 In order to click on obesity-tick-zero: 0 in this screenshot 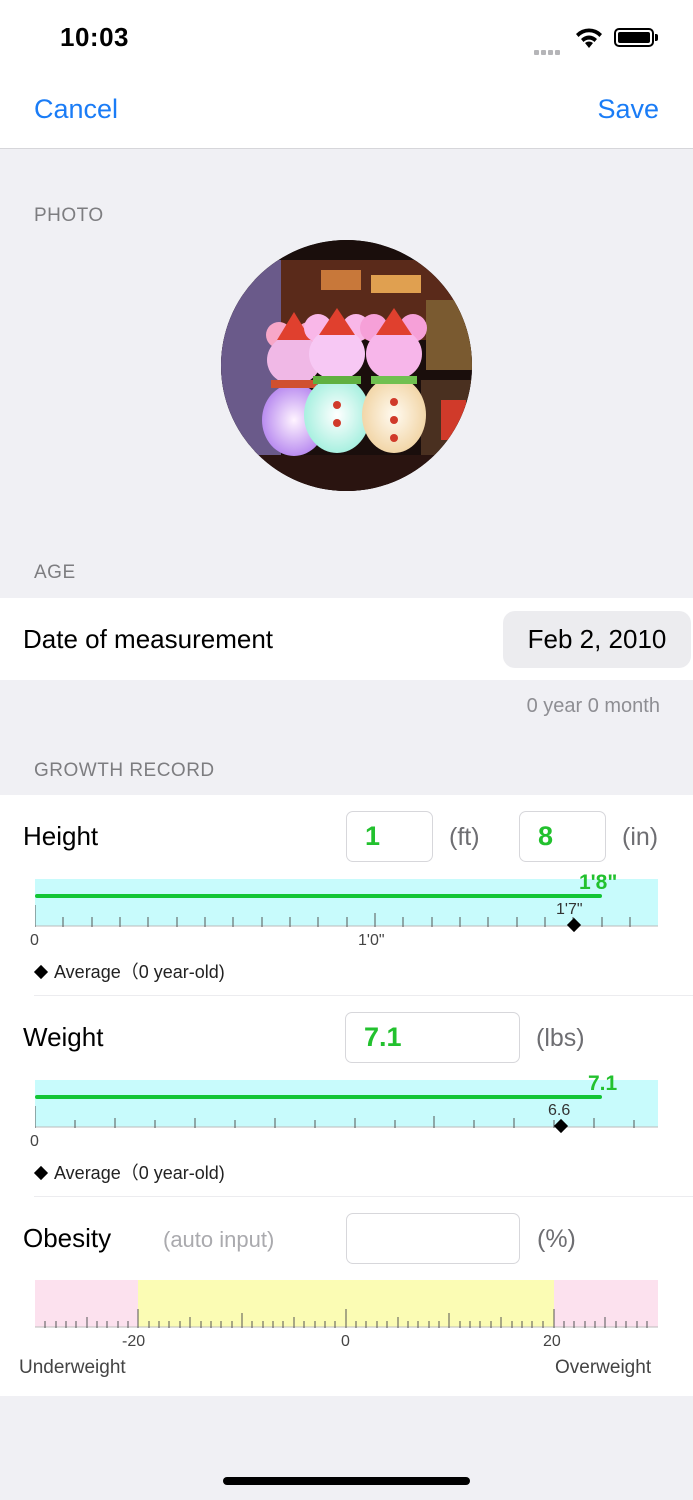, I will do `click(345, 1341)`.